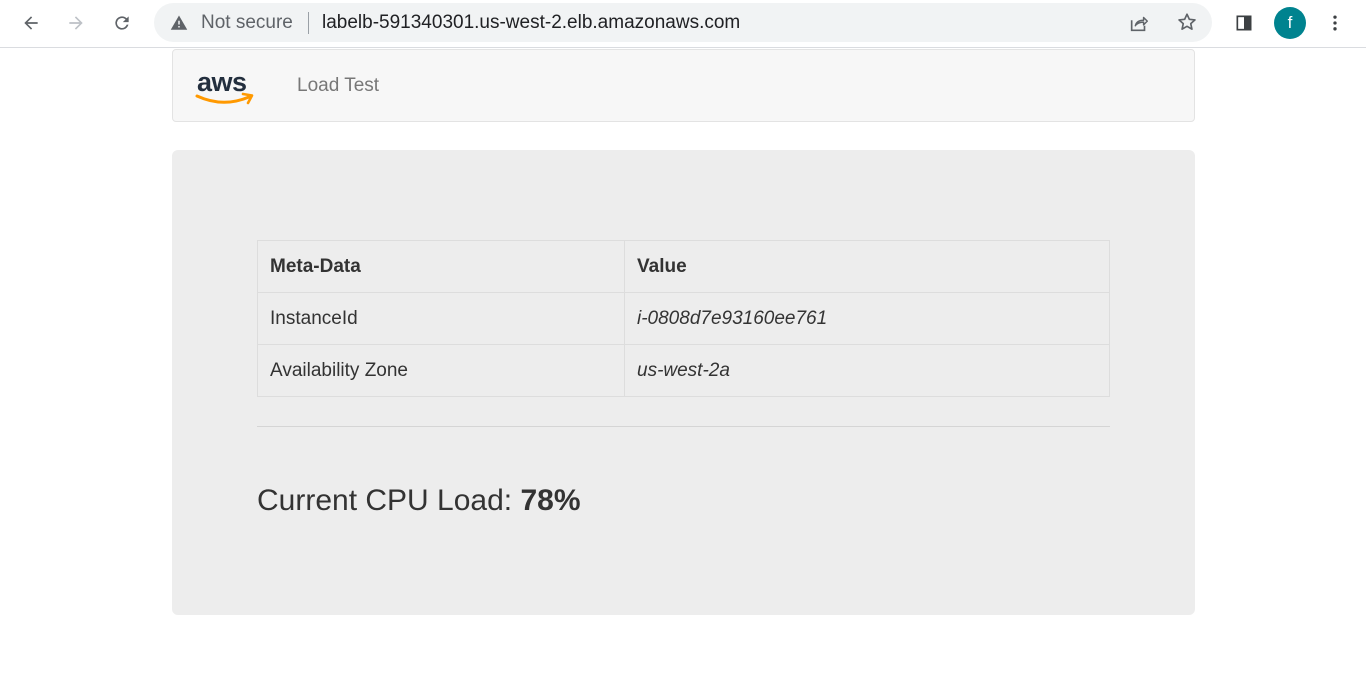 This screenshot has height=687, width=1366. I want to click on table-row: InstanceId i-0808d7e93160ee761, so click(683, 318).